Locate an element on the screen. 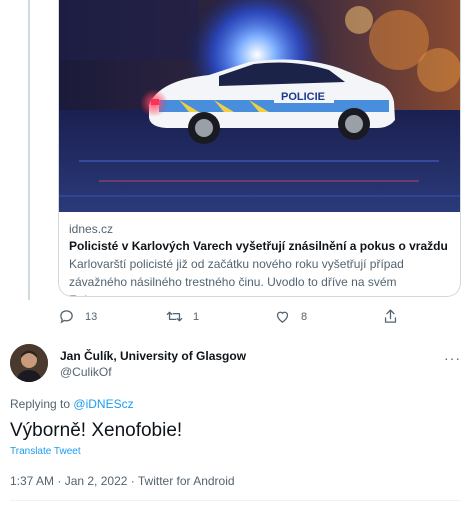 Image resolution: width=475 pixels, height=505 pixels. retweet-count: 1 is located at coordinates (196, 316).